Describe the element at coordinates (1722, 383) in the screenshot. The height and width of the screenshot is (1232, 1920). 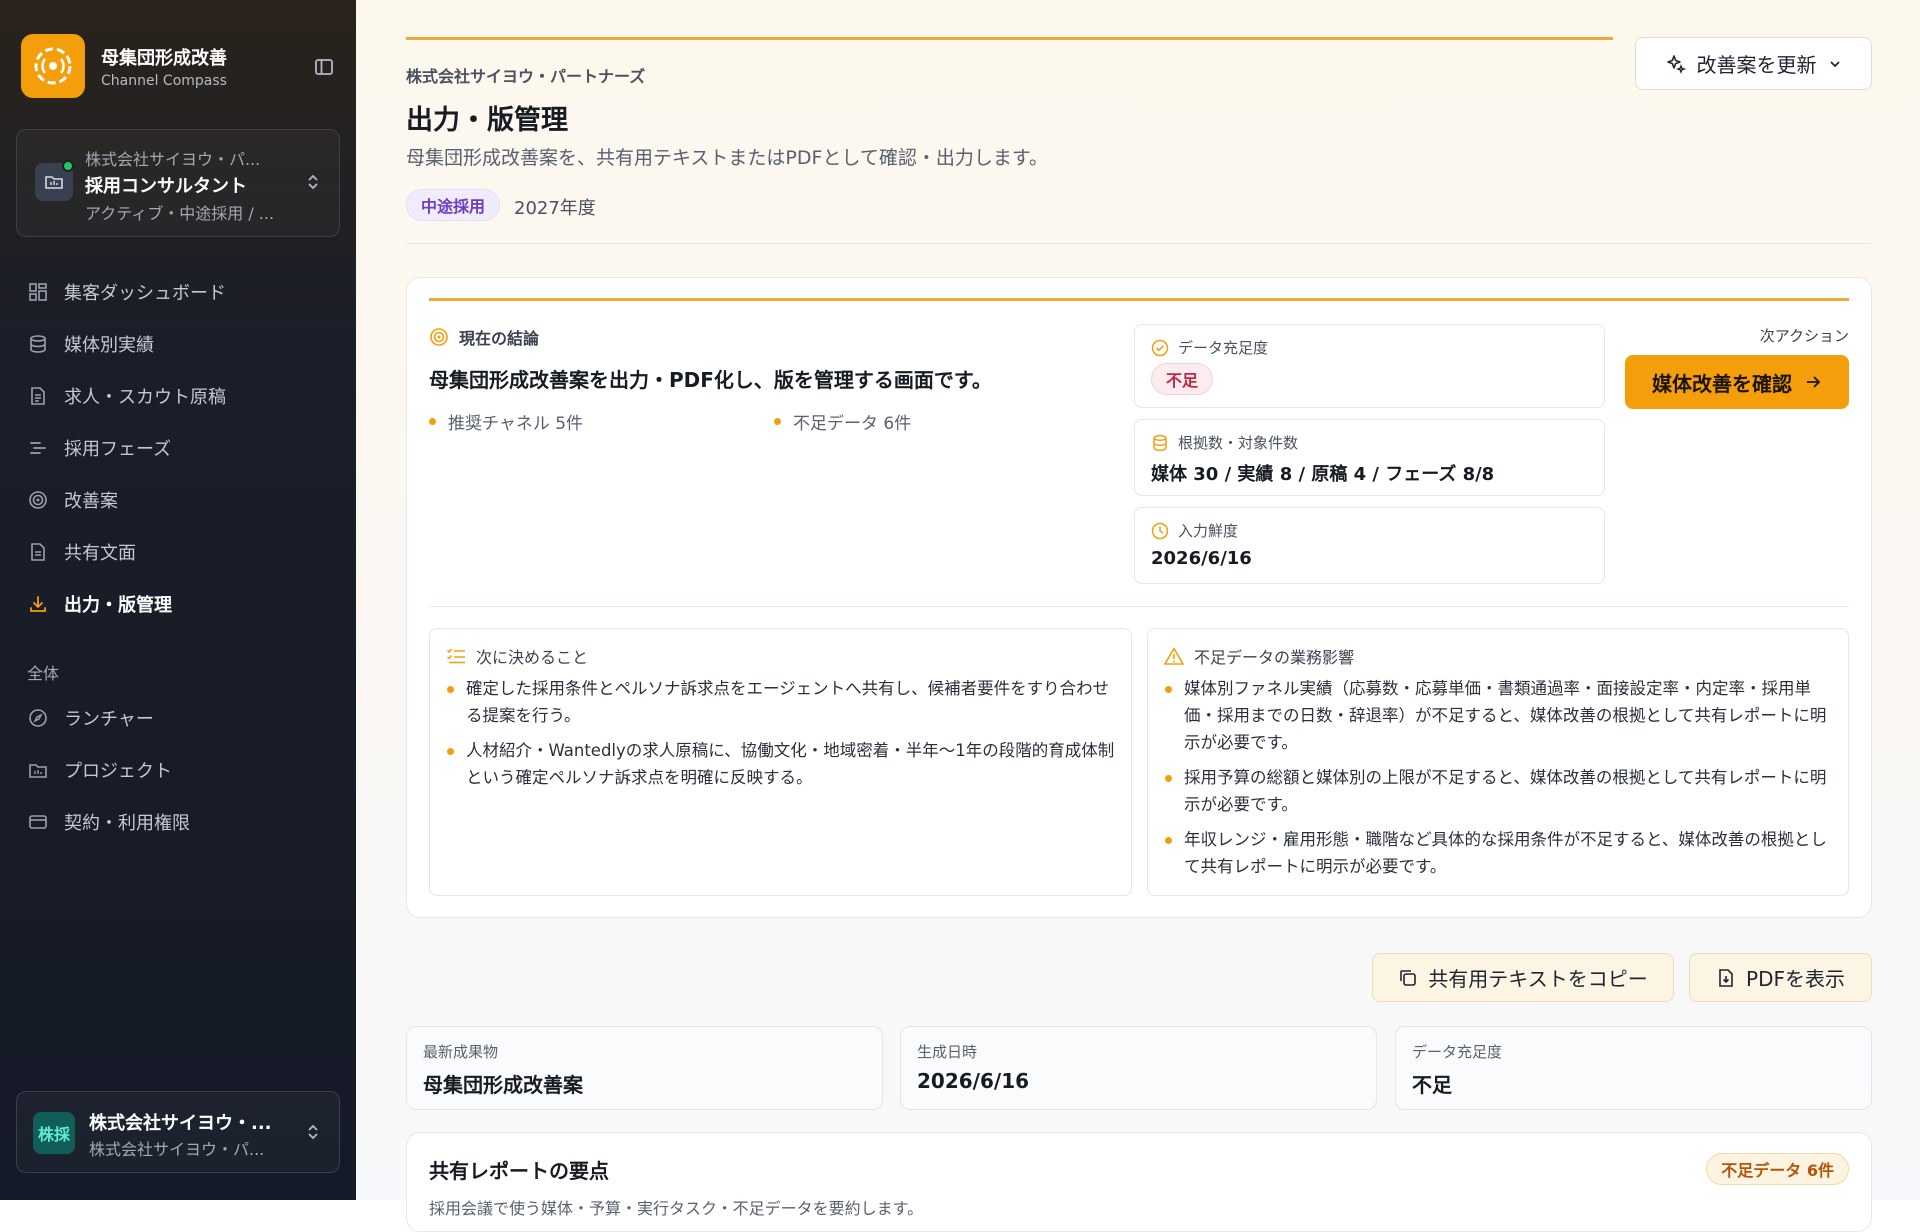
I see `next-action-button-label: 媒体改善を確認` at that location.